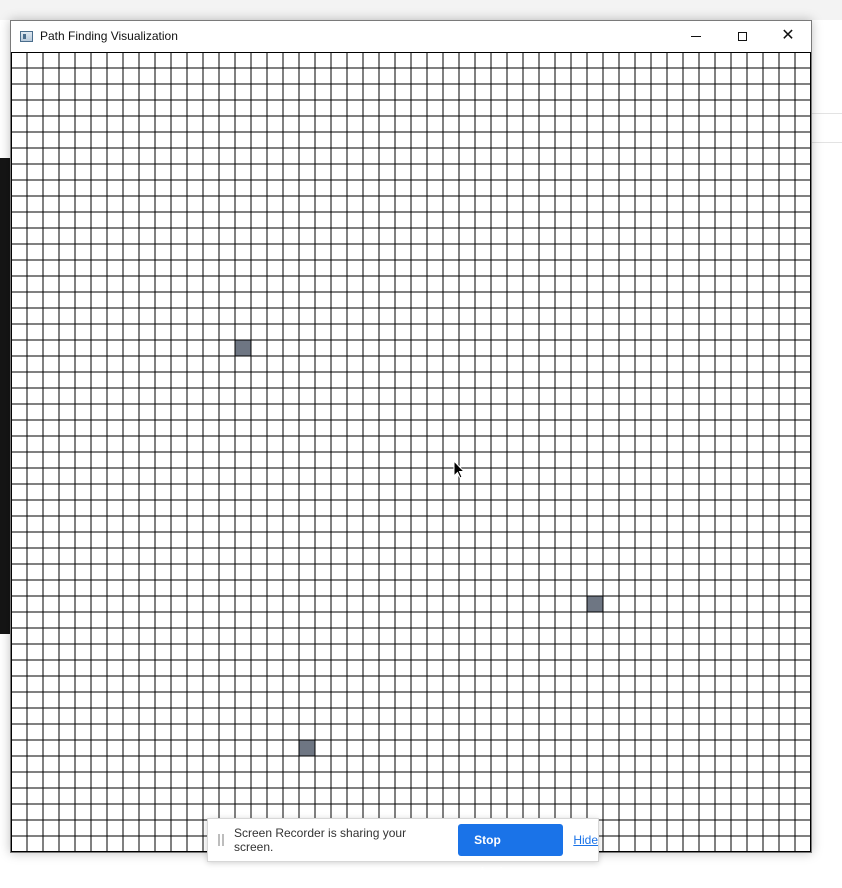  I want to click on close-icon: ✕, so click(788, 35).